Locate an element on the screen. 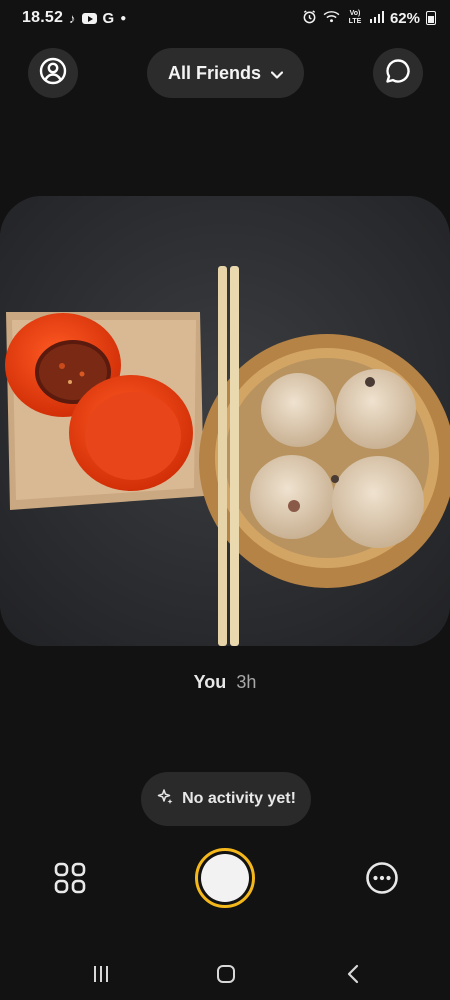 The width and height of the screenshot is (450, 1000). recents-button is located at coordinates (101, 976).